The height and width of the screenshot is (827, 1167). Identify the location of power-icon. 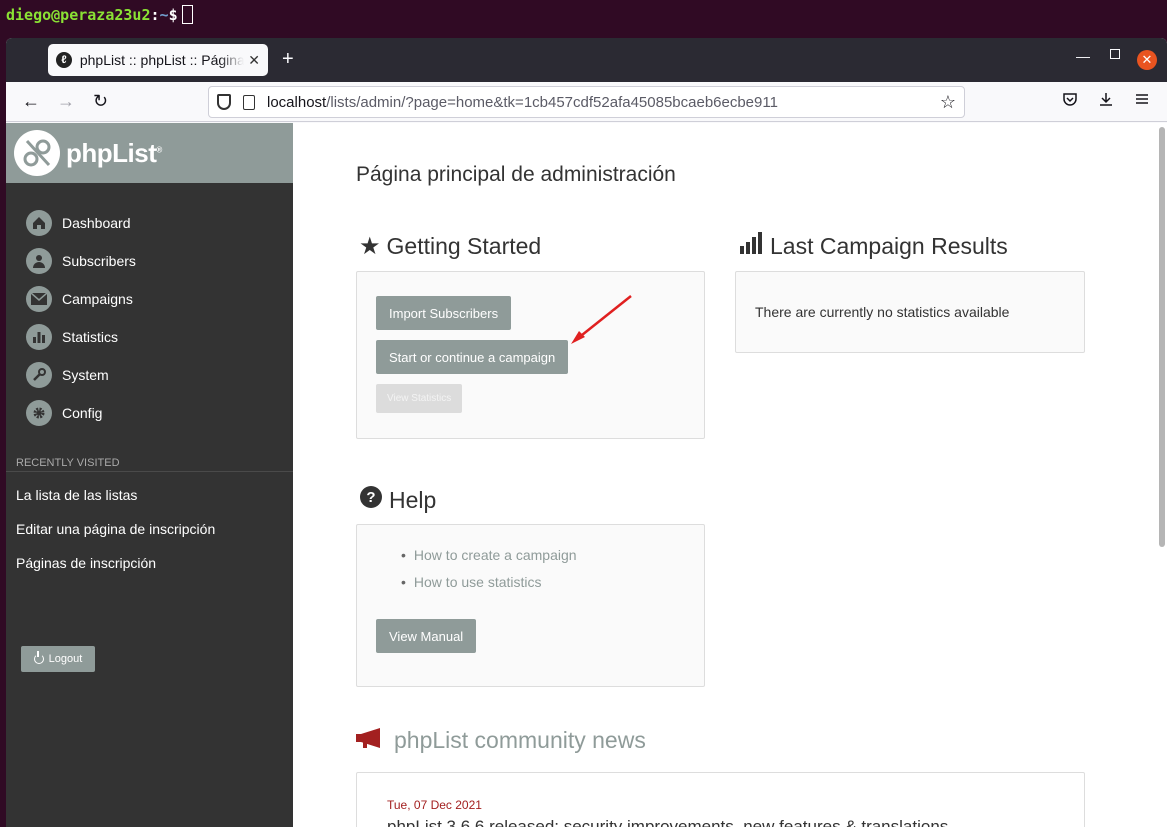
(38, 657).